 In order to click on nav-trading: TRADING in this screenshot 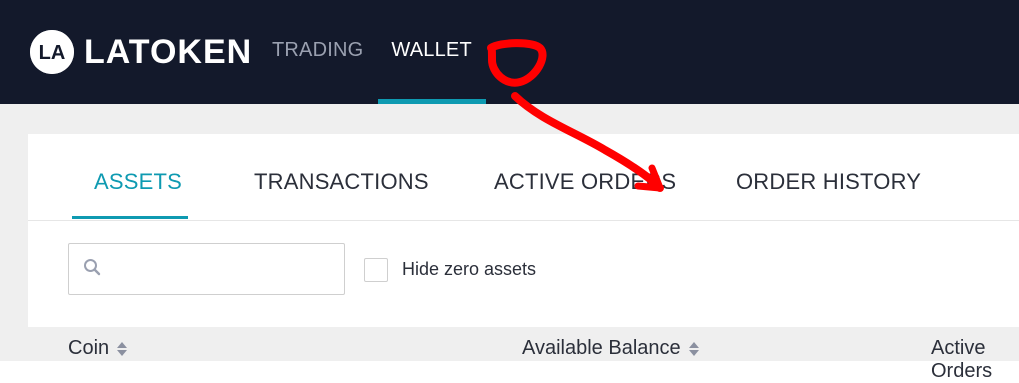, I will do `click(317, 64)`.